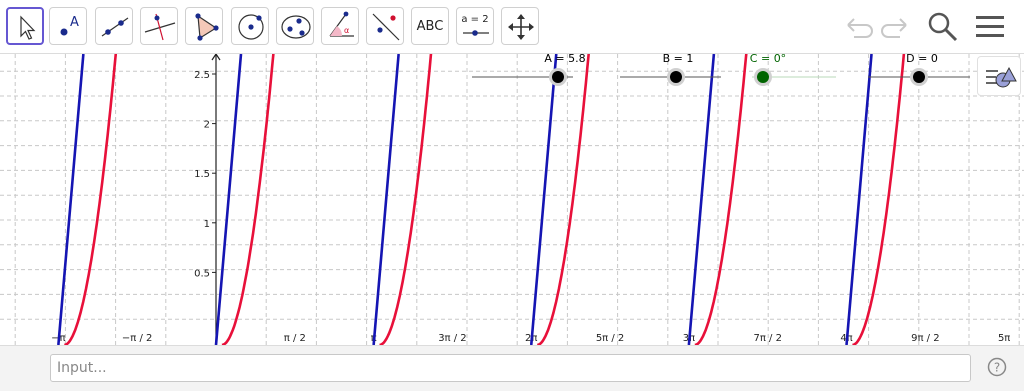  I want to click on text-tool-label: ABC, so click(430, 26).